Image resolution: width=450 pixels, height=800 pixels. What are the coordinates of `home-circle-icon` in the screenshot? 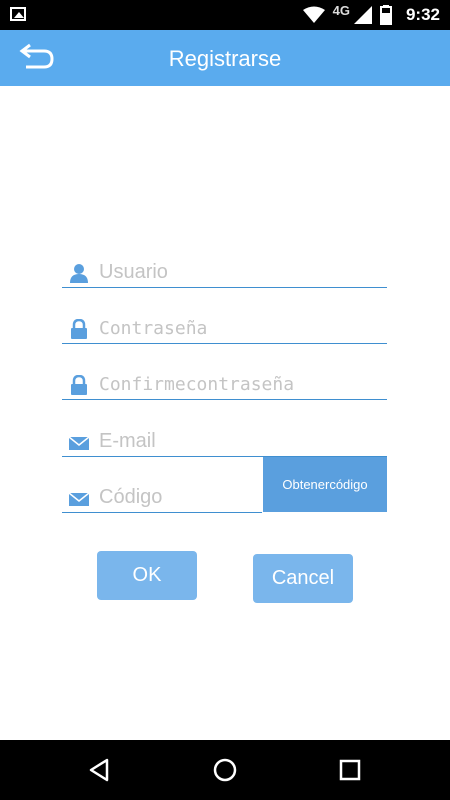 It's located at (225, 770).